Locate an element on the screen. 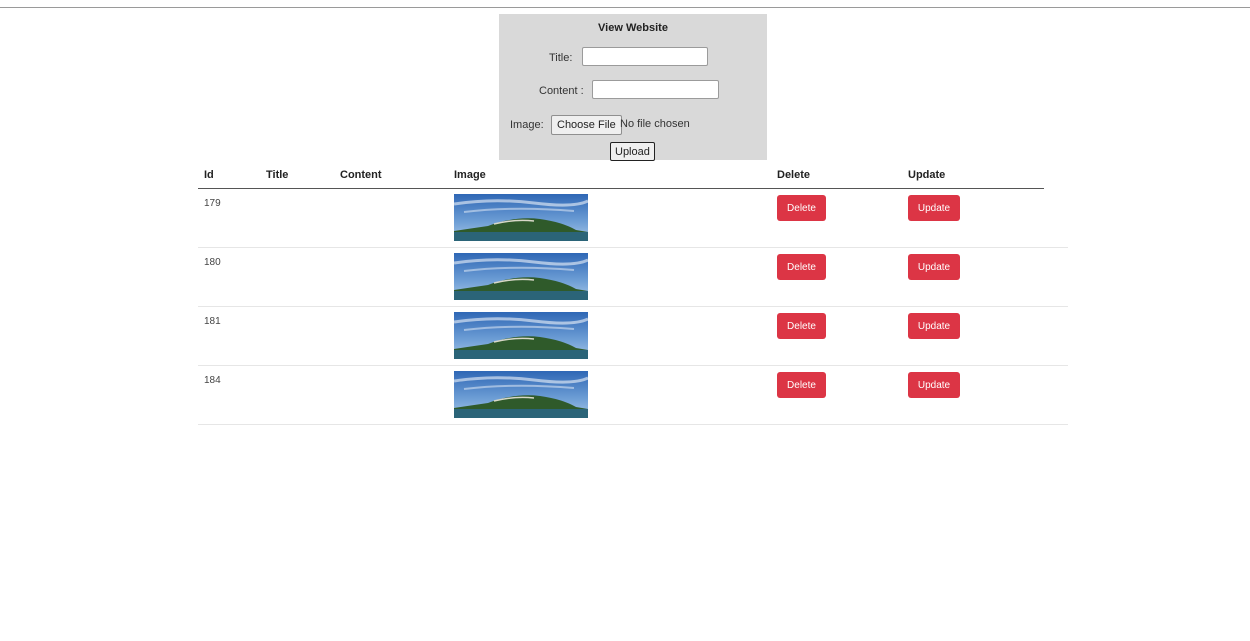 This screenshot has height=641, width=1250. row-id: 184 is located at coordinates (212, 380).